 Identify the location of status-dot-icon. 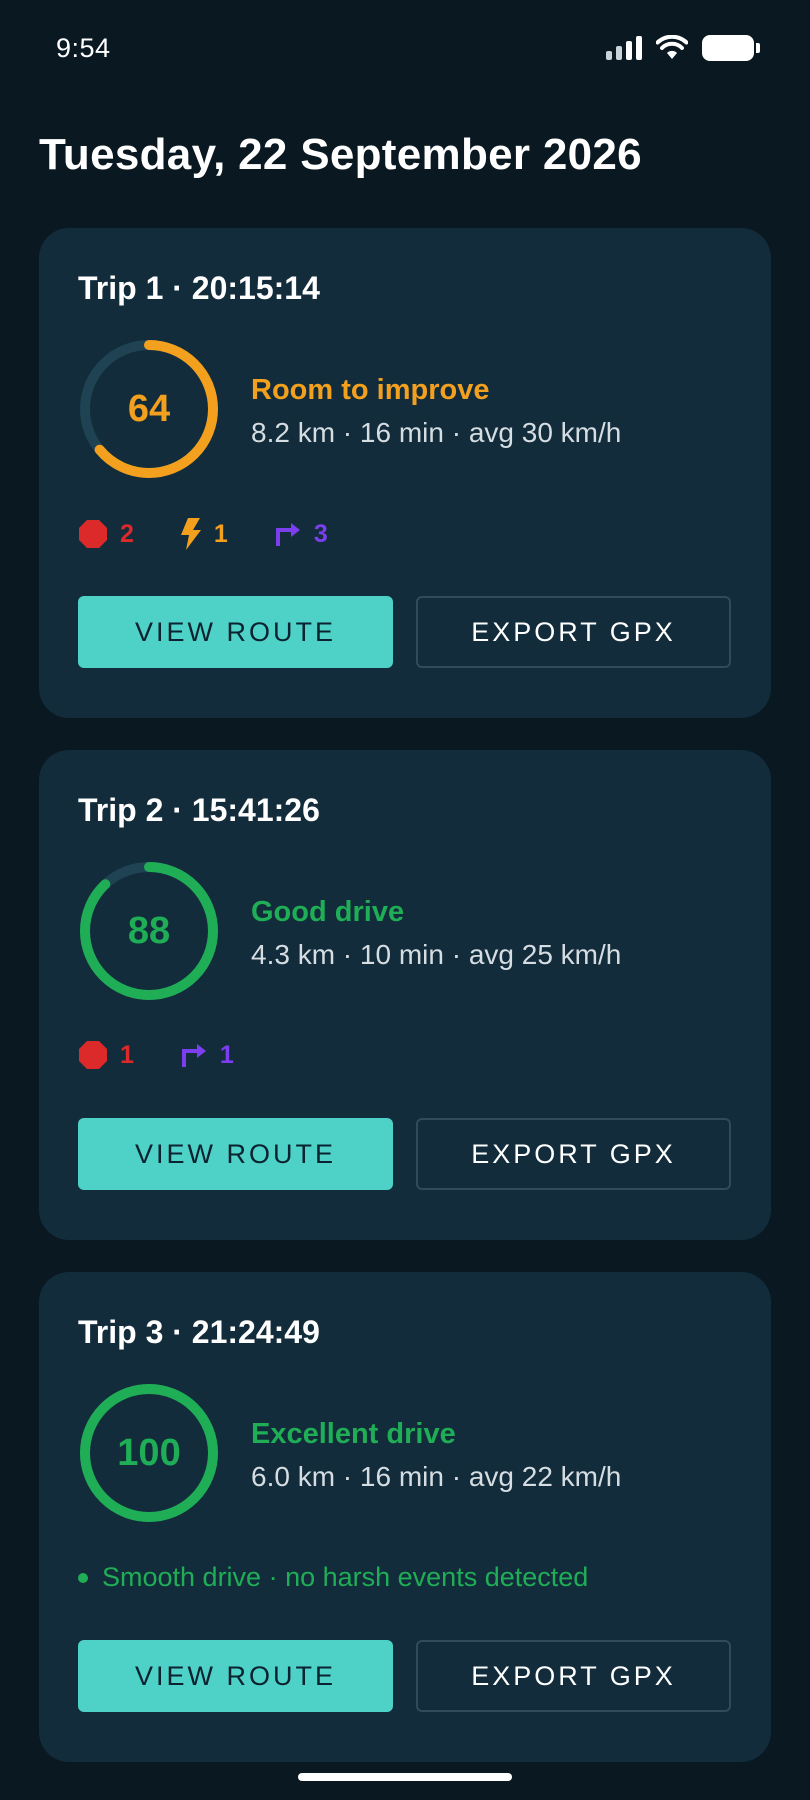
(83, 1577).